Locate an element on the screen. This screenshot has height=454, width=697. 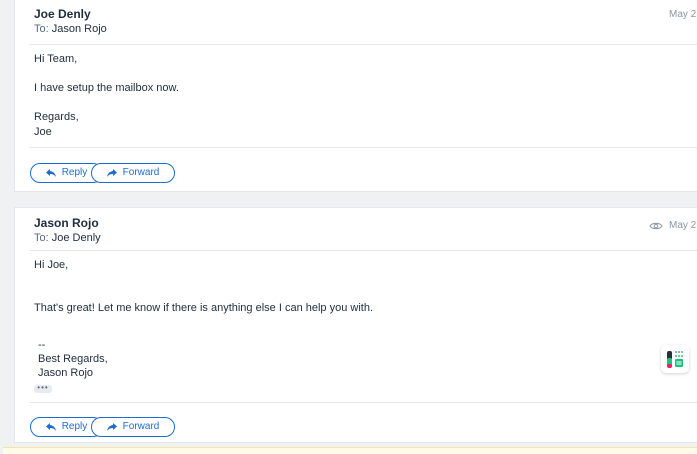
floating-widget-button is located at coordinates (675, 359).